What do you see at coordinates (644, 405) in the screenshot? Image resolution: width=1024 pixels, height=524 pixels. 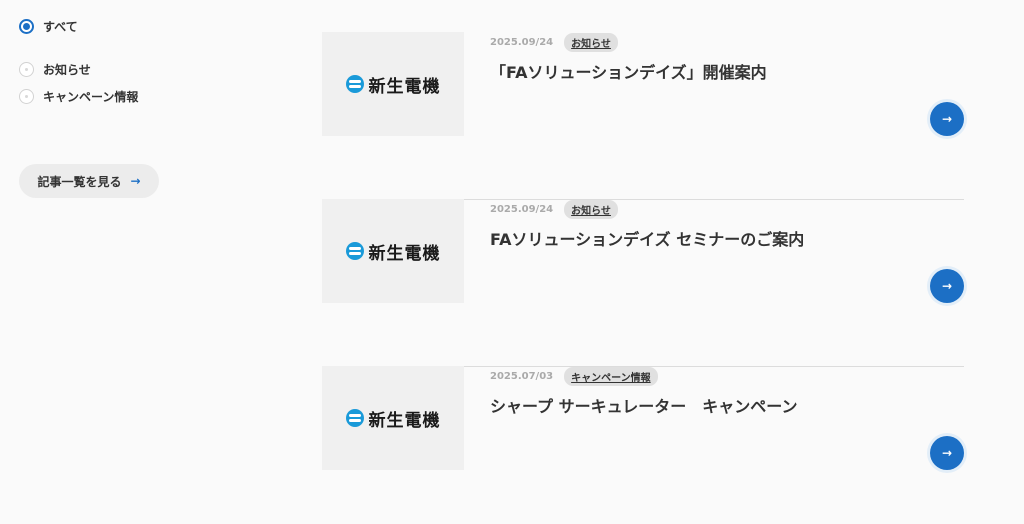 I see `article-title: シャープ サーキュレーター キャンペーン` at bounding box center [644, 405].